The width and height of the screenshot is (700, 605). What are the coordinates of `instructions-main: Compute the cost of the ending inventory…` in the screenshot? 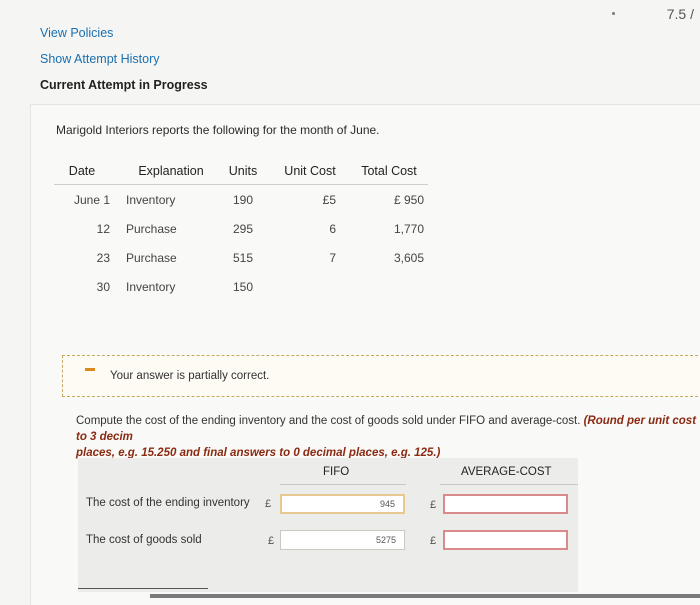 It's located at (328, 421).